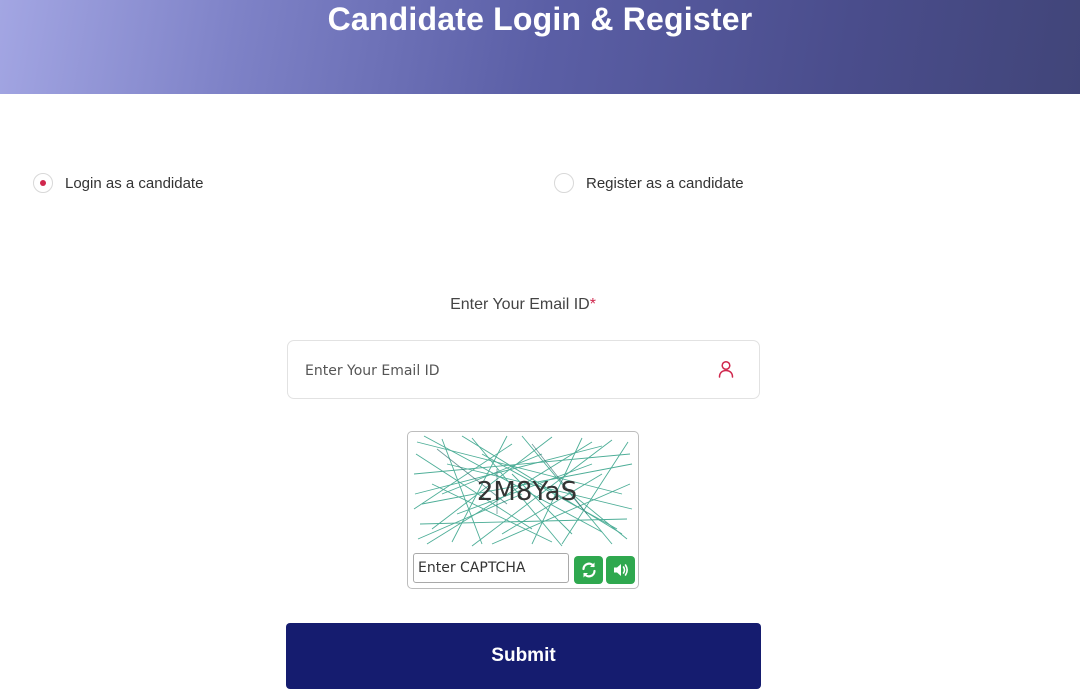 The width and height of the screenshot is (1080, 695). What do you see at coordinates (540, 19) in the screenshot?
I see `page-title: Candidate Login & Register` at bounding box center [540, 19].